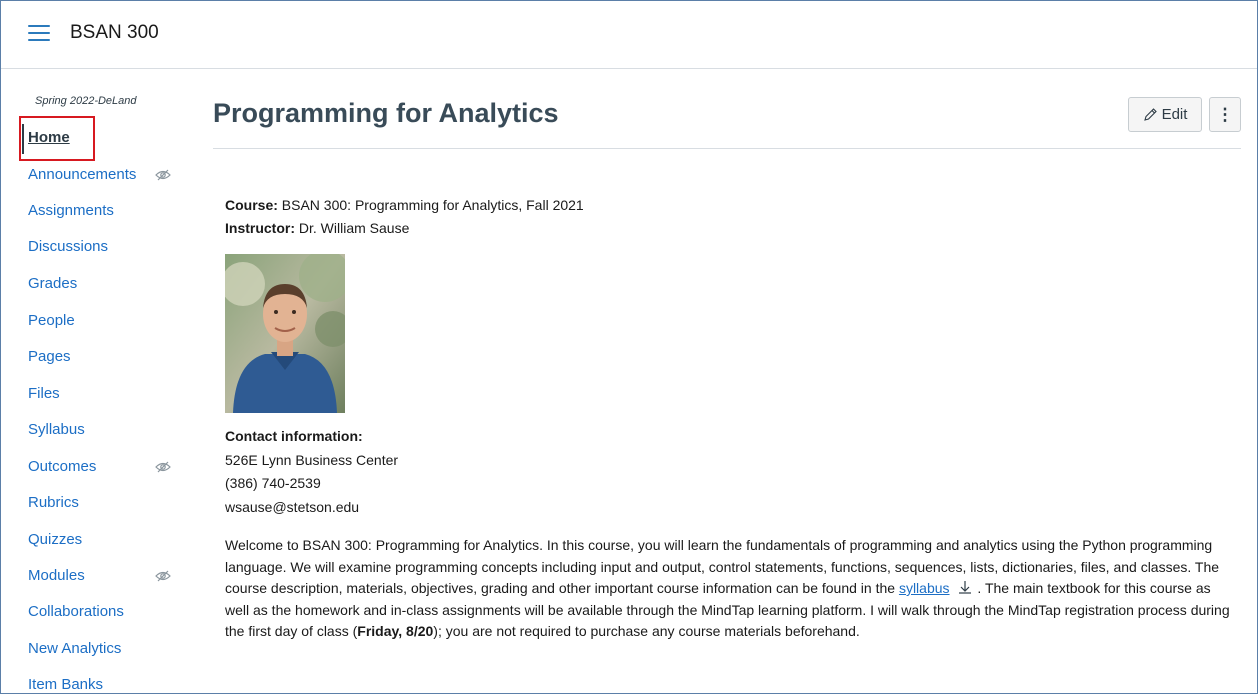  Describe the element at coordinates (103, 211) in the screenshot. I see `sidebar-item-assignments: Assignments` at that location.